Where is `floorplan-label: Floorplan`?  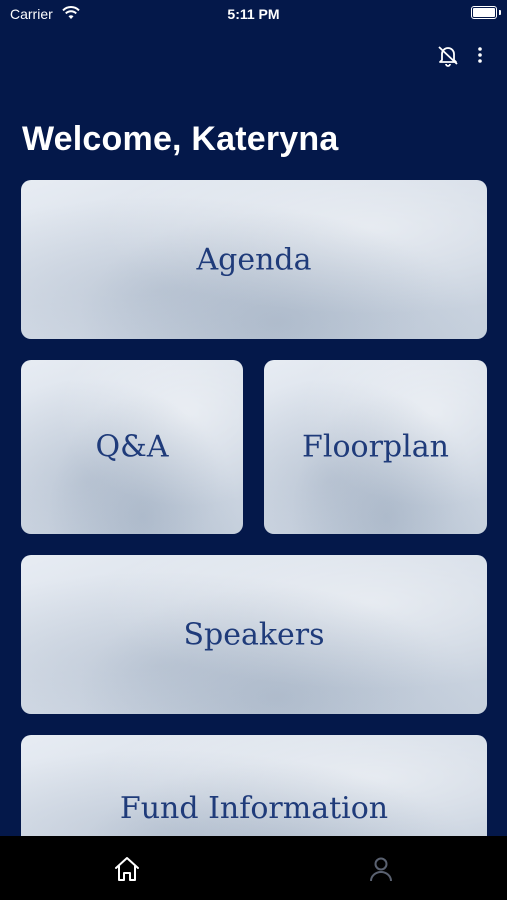 floorplan-label: Floorplan is located at coordinates (375, 447).